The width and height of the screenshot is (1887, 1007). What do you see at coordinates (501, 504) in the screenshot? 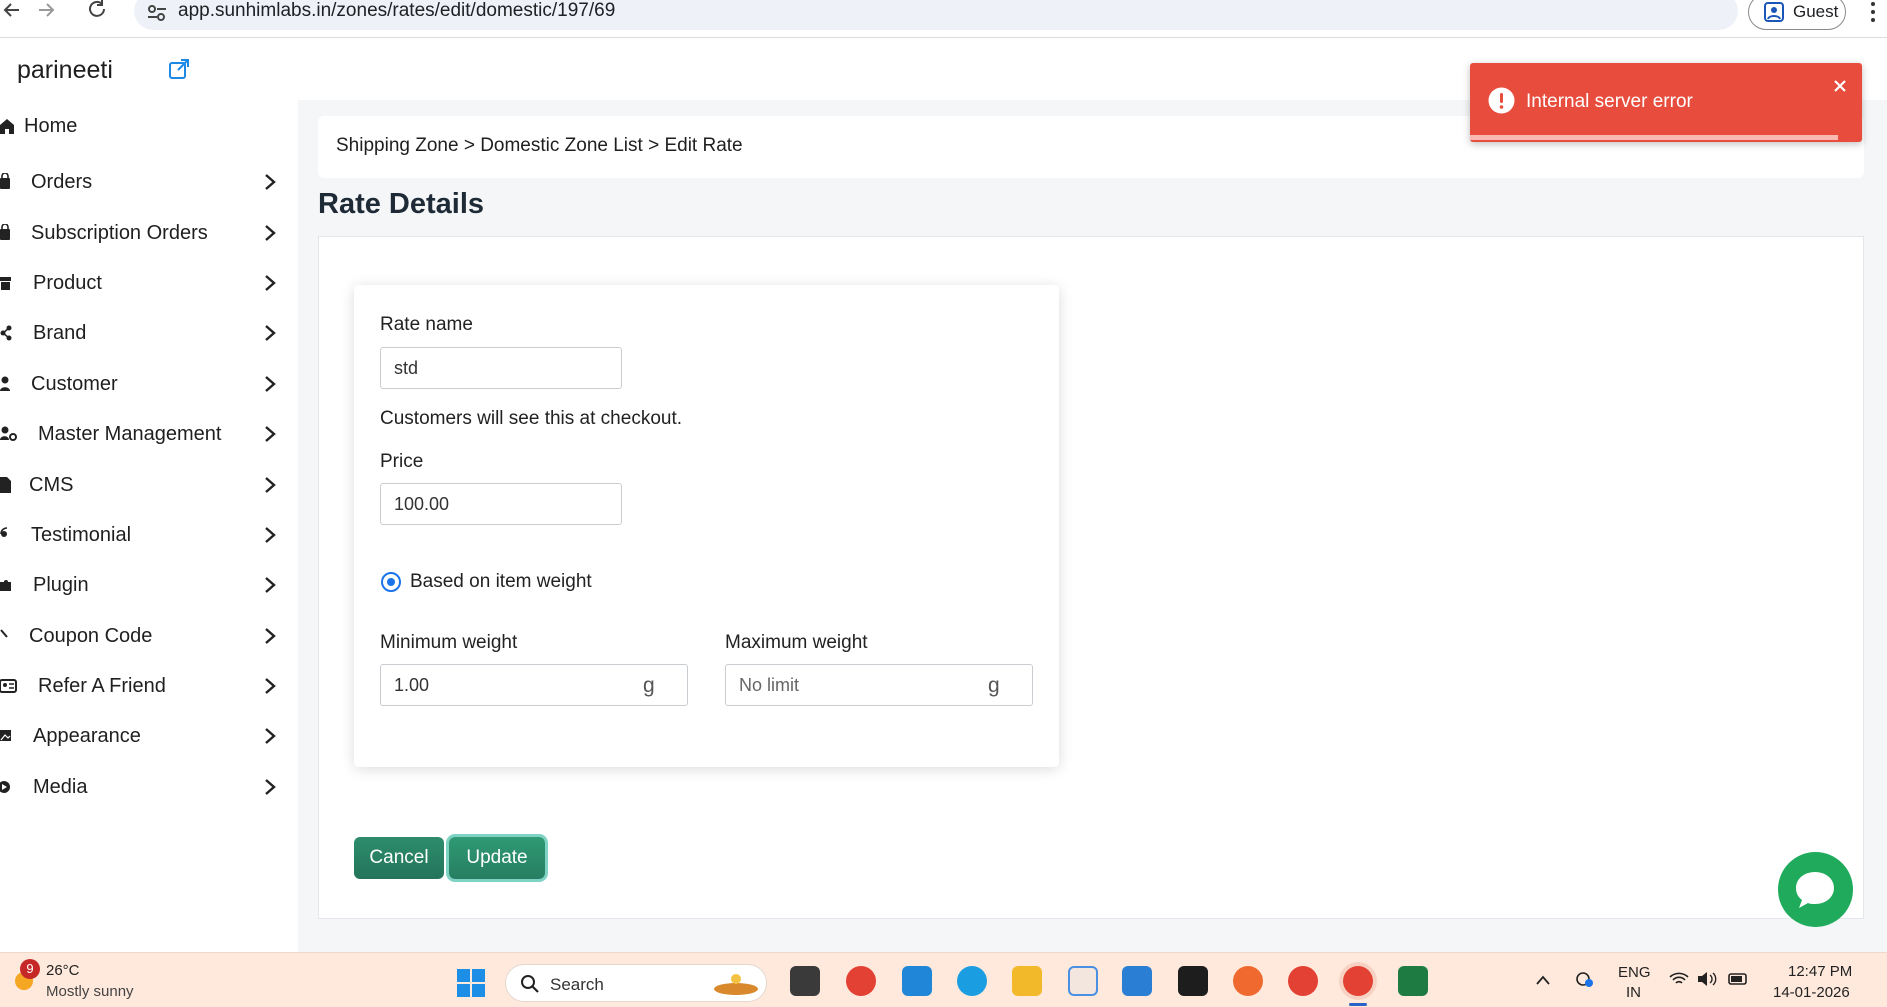
I see `price-input` at bounding box center [501, 504].